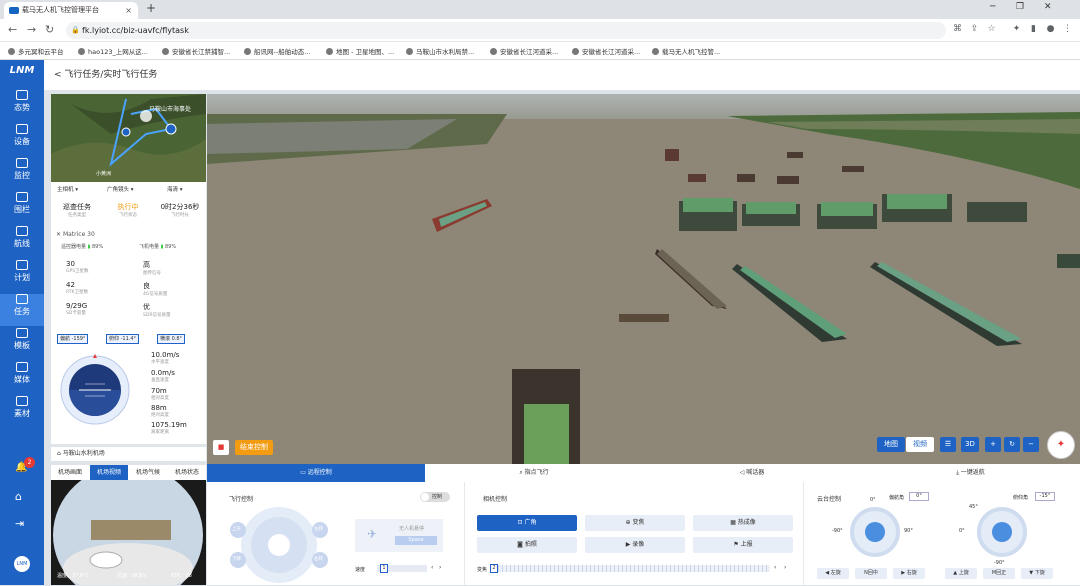 The height and width of the screenshot is (586, 1080). I want to click on close-window-icon: ✕, so click(1048, 7).